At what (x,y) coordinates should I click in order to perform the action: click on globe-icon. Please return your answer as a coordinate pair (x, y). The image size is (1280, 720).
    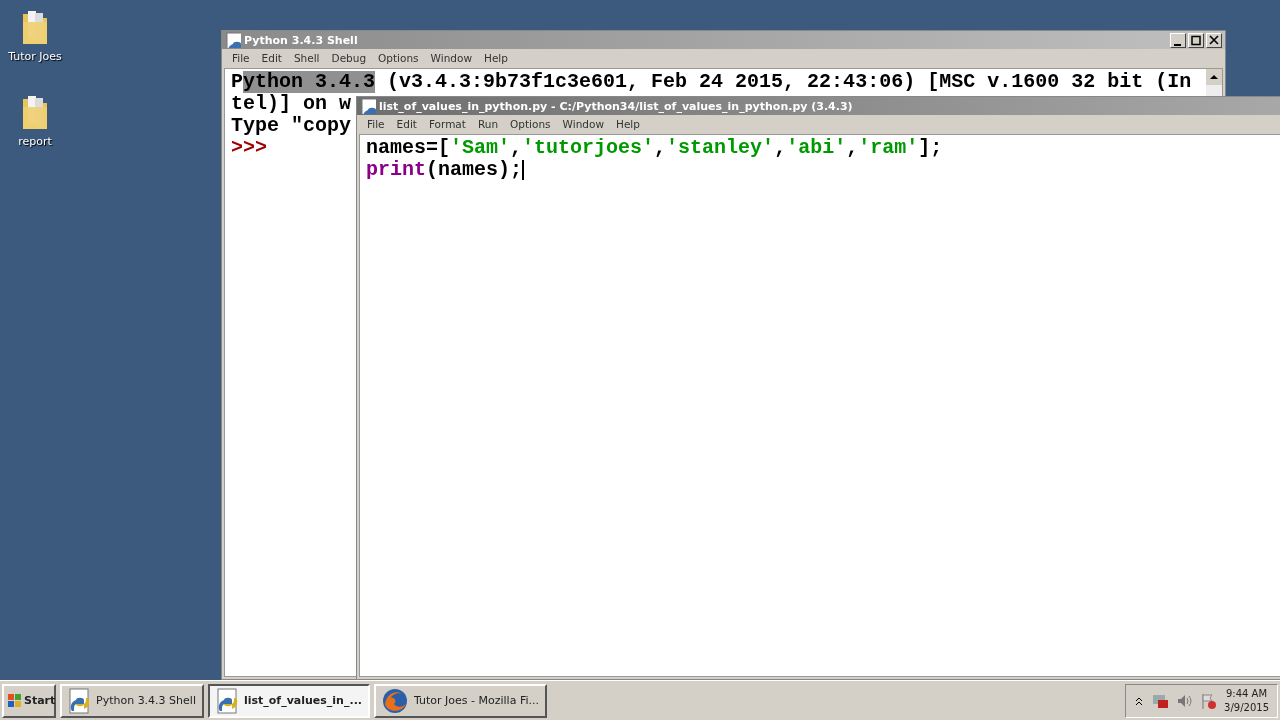
    Looking at the image, I should click on (395, 700).